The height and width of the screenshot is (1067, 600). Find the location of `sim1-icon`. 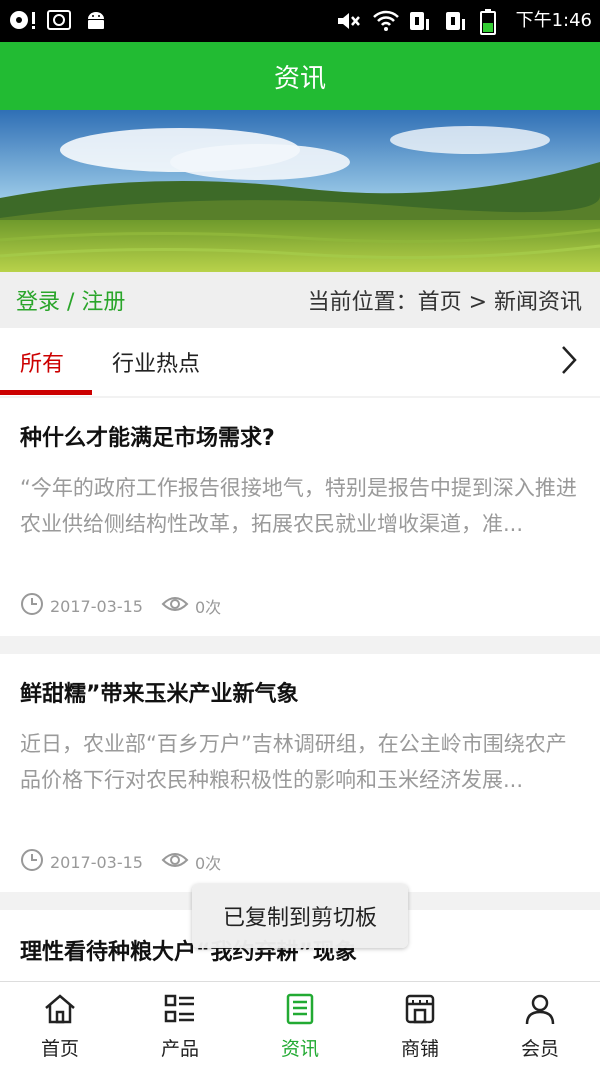

sim1-icon is located at coordinates (420, 21).